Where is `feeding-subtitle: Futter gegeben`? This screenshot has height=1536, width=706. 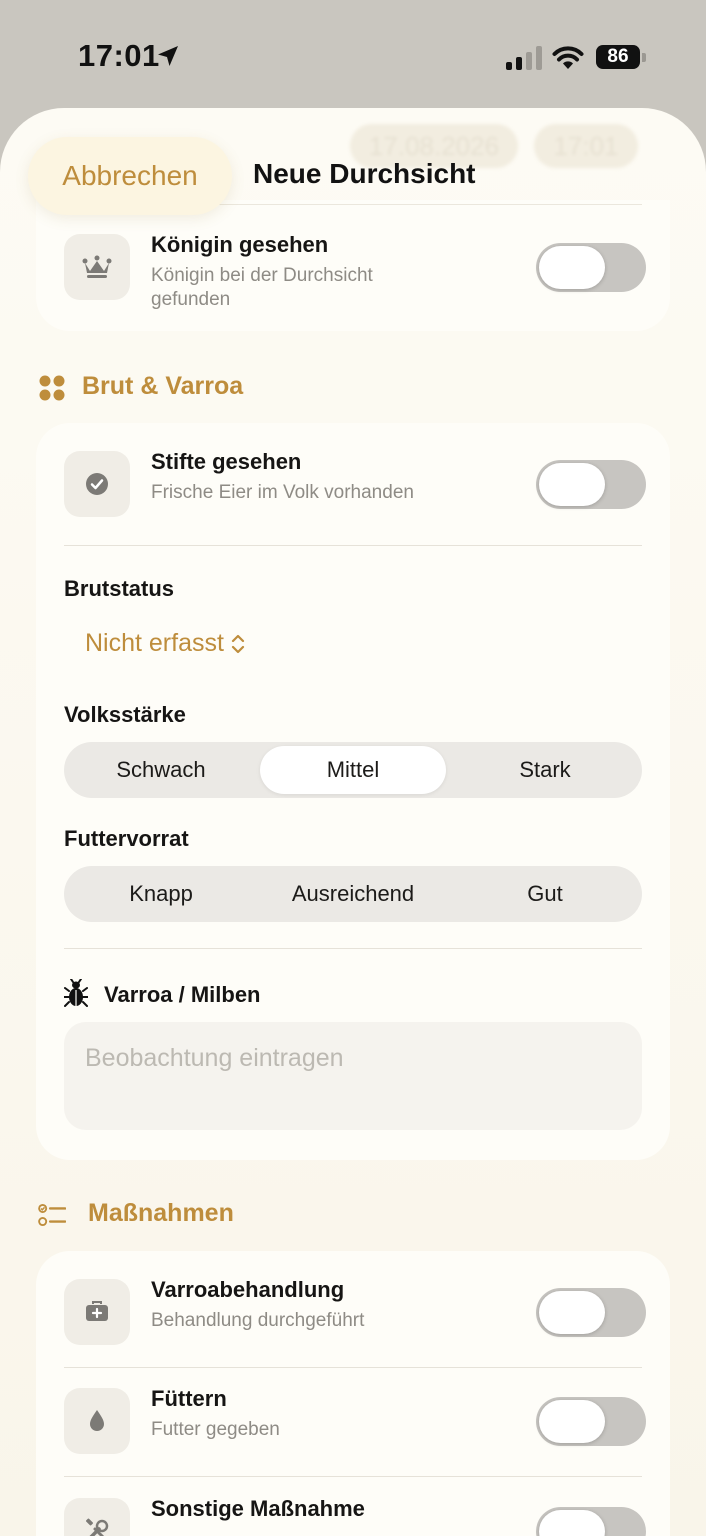
feeding-subtitle: Futter gegeben is located at coordinates (215, 1429).